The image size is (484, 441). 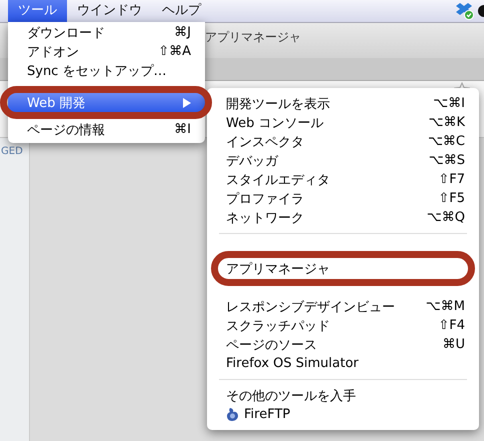 What do you see at coordinates (343, 103) in the screenshot?
I see `menu-item: 開発ツールを表示 ⌥⌘I` at bounding box center [343, 103].